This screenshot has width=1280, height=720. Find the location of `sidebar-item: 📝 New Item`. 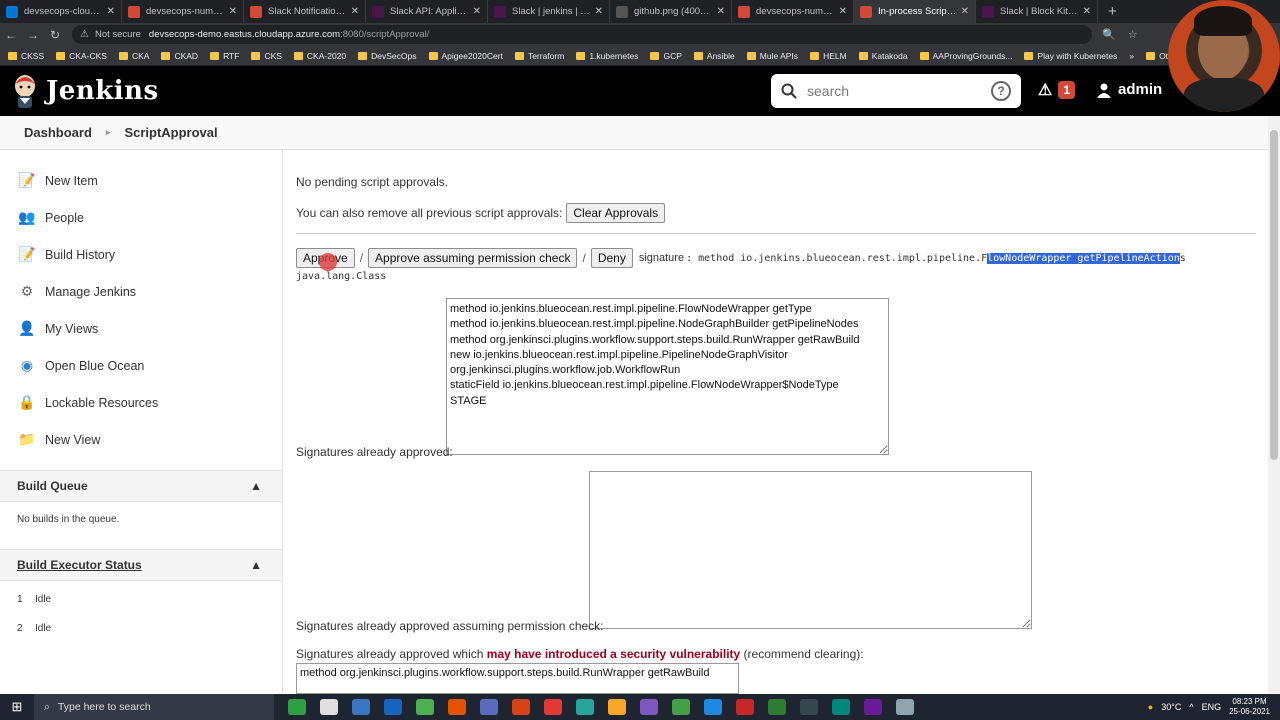

sidebar-item: 📝 New Item is located at coordinates (141, 180).